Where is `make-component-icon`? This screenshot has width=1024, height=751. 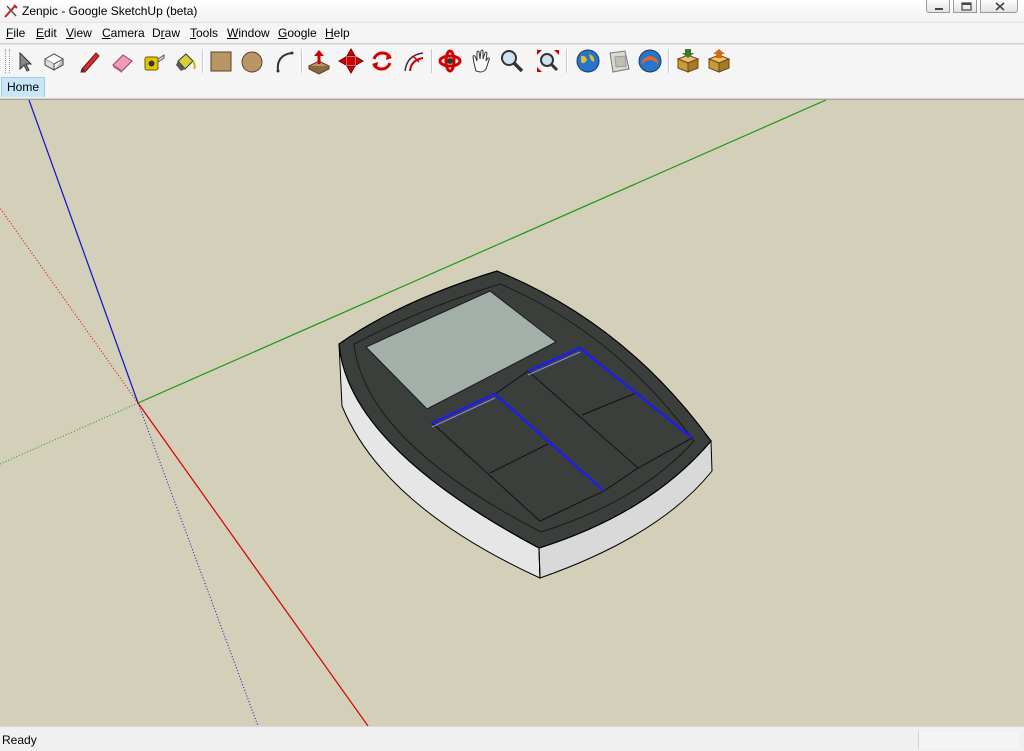
make-component-icon is located at coordinates (54, 61).